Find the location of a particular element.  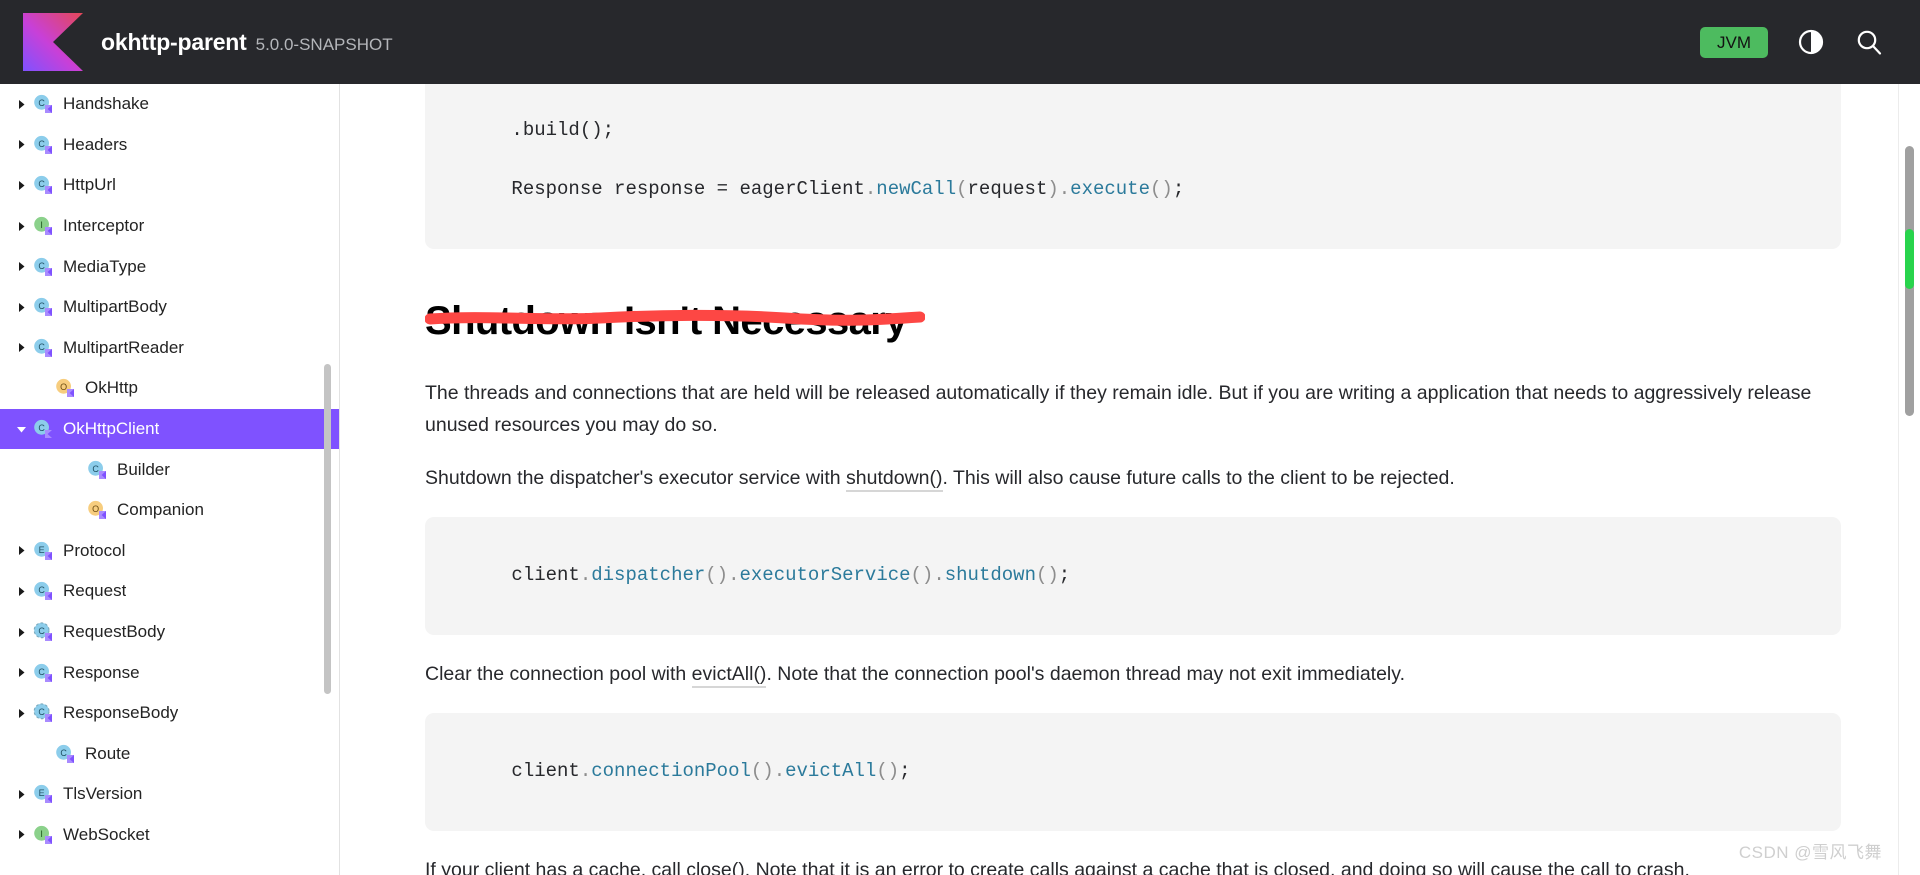

code-block-evictall: client.connectionPool().evictAll(); is located at coordinates (1133, 772).